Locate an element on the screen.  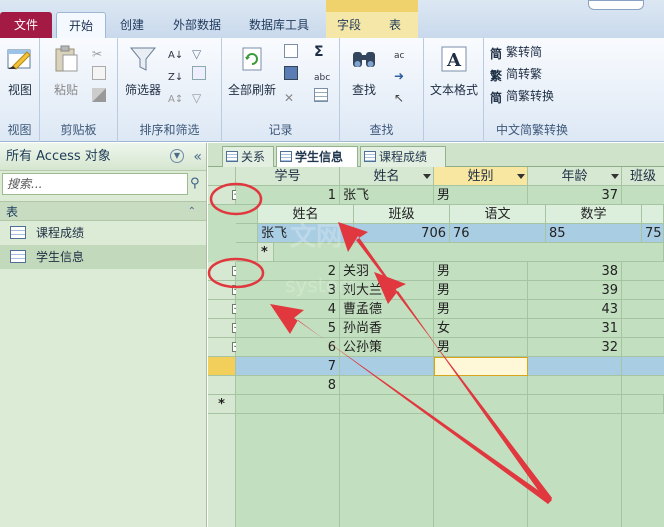
cell-age: 31 is located at coordinates (575, 328).